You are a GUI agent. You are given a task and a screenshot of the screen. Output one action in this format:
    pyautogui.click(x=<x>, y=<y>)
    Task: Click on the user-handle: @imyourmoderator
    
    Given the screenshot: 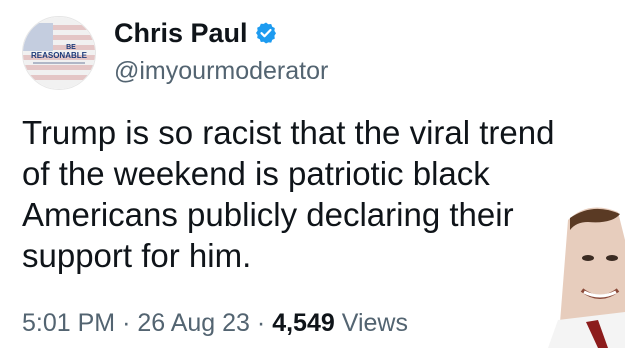 What is the action you would take?
    pyautogui.click(x=221, y=71)
    